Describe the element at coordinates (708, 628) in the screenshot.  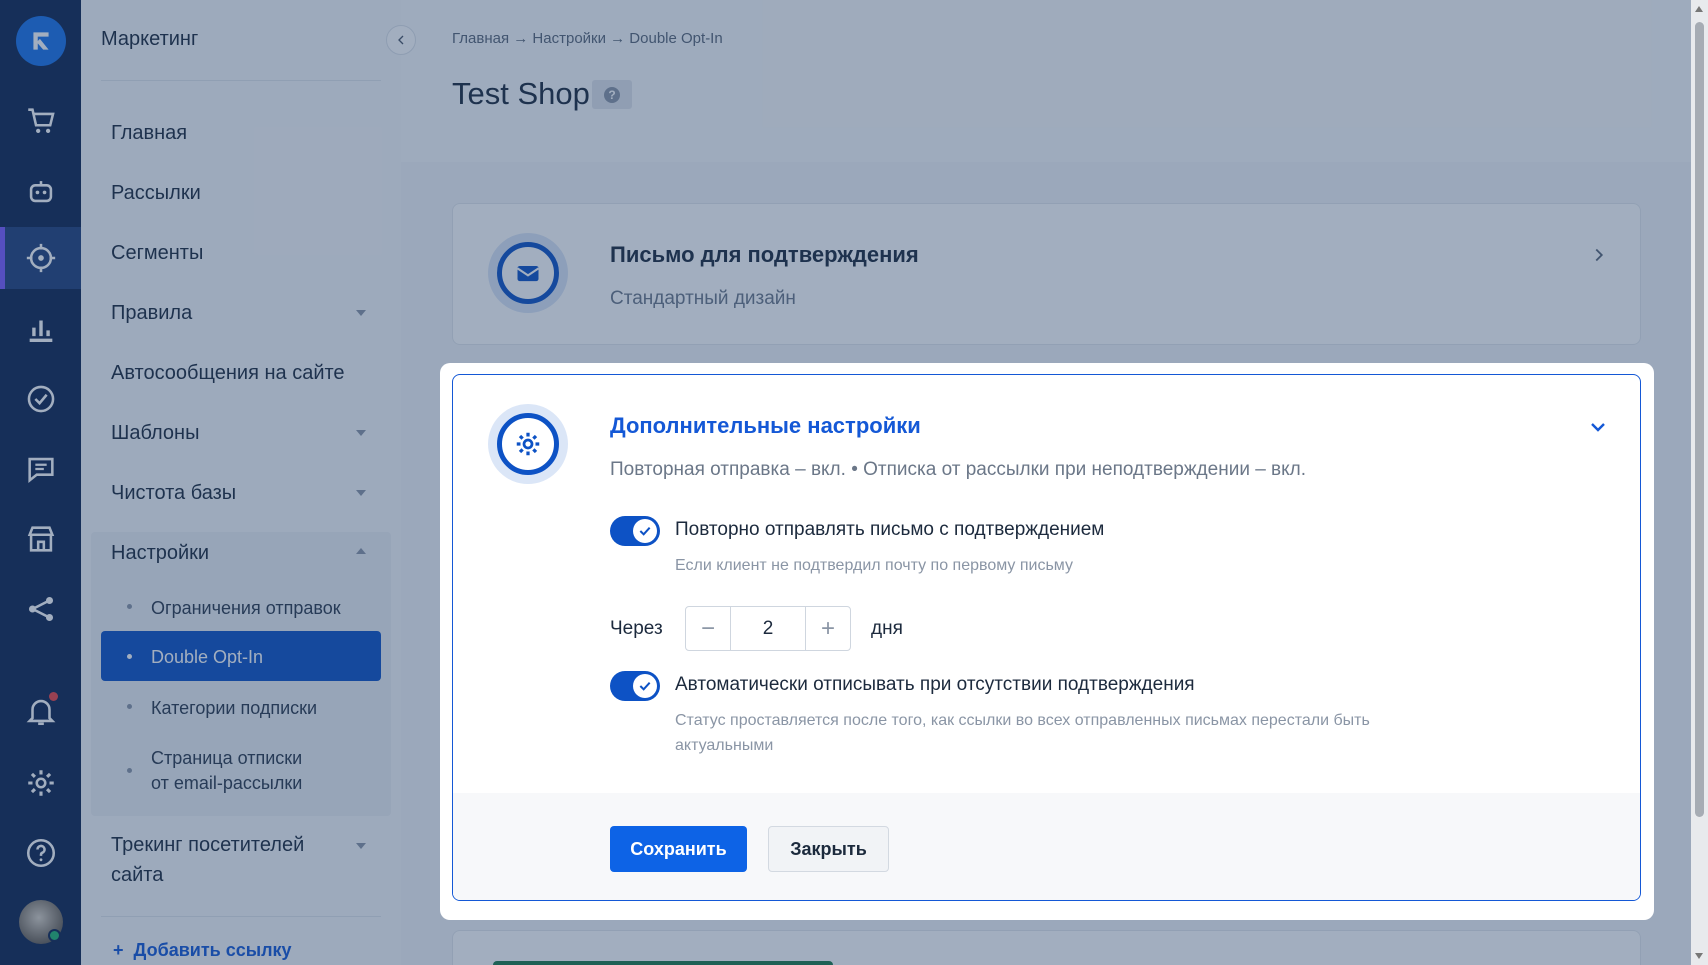
I see `minus-button: −` at that location.